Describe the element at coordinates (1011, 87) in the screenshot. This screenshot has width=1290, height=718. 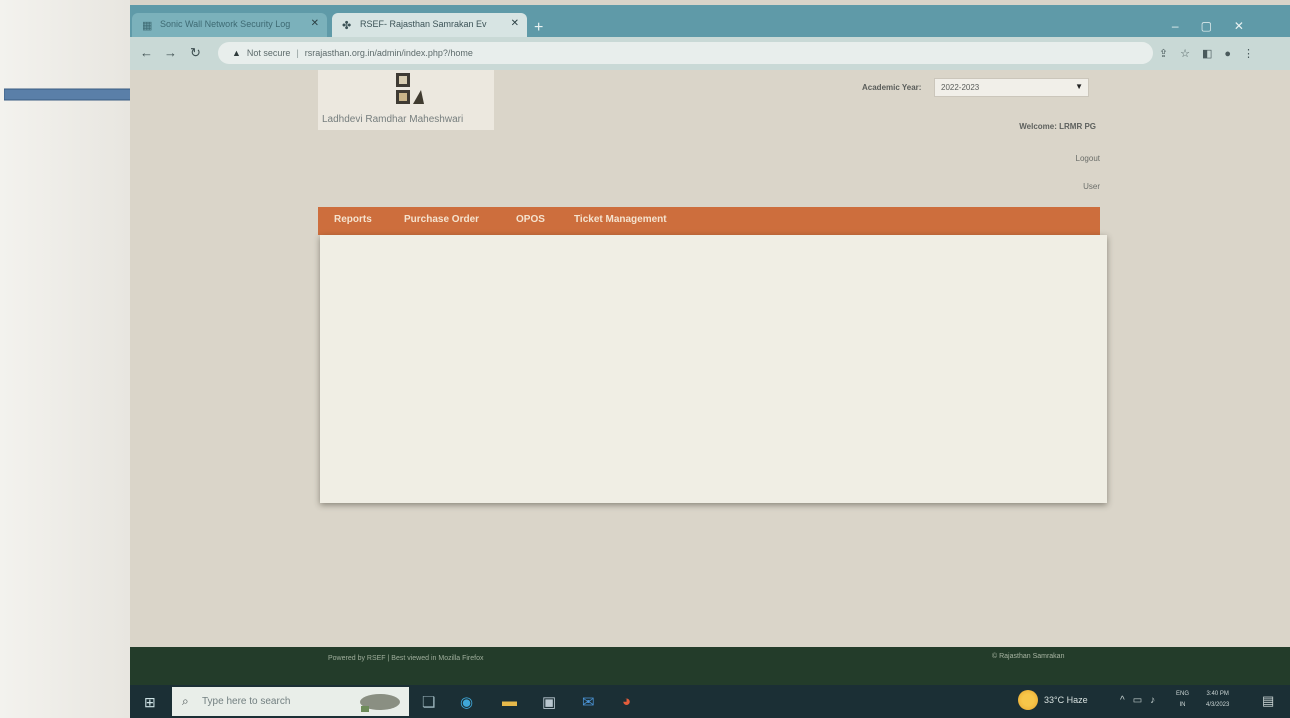
I see `academic-year-select: 2022-2023 ▼` at that location.